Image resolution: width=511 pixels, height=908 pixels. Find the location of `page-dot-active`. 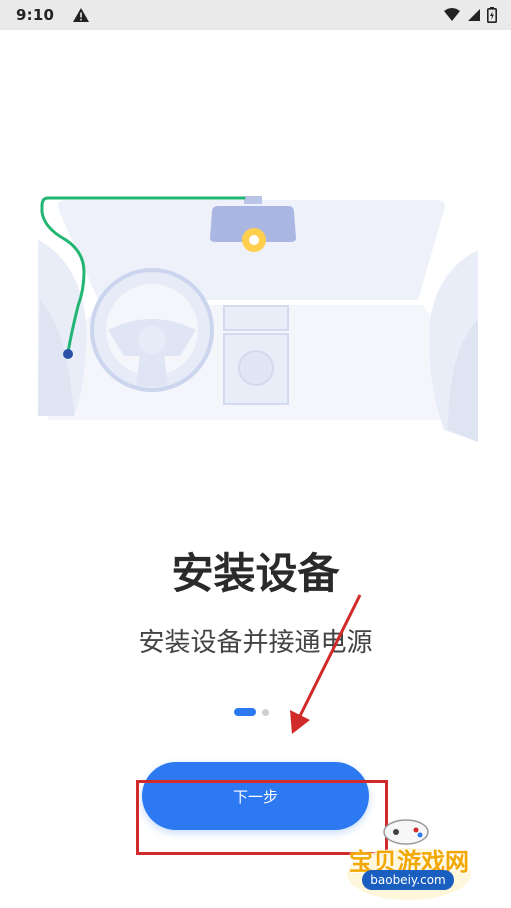

page-dot-active is located at coordinates (245, 712).